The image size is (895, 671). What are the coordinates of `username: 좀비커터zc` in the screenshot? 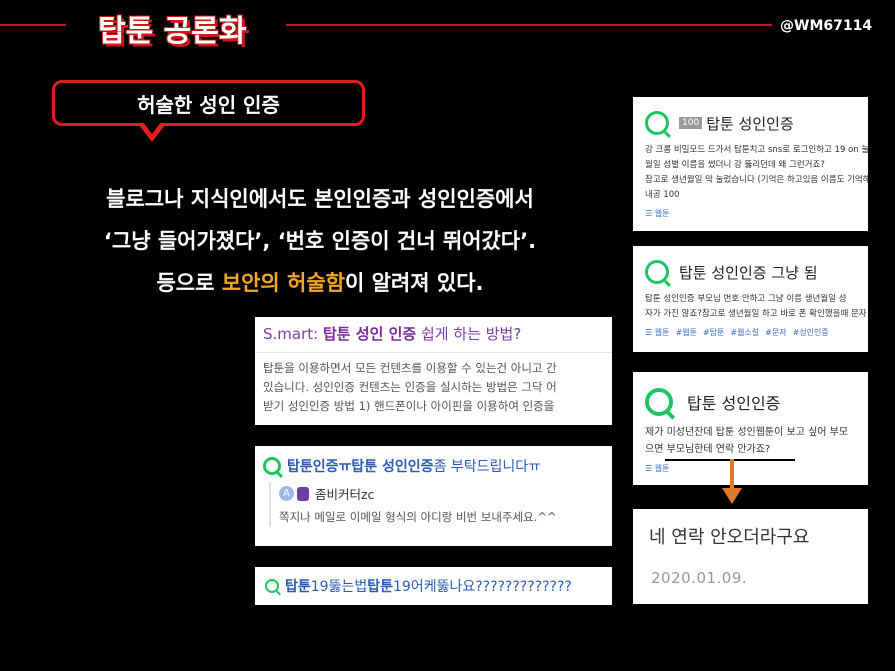 It's located at (344, 493).